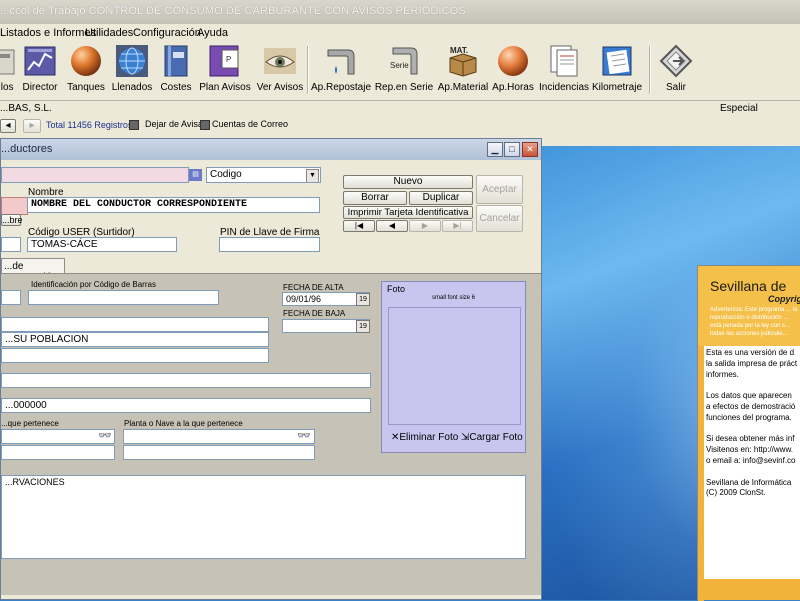  What do you see at coordinates (750, 439) in the screenshot?
I see `sevillana-text-line: Si desea obtener más inf` at bounding box center [750, 439].